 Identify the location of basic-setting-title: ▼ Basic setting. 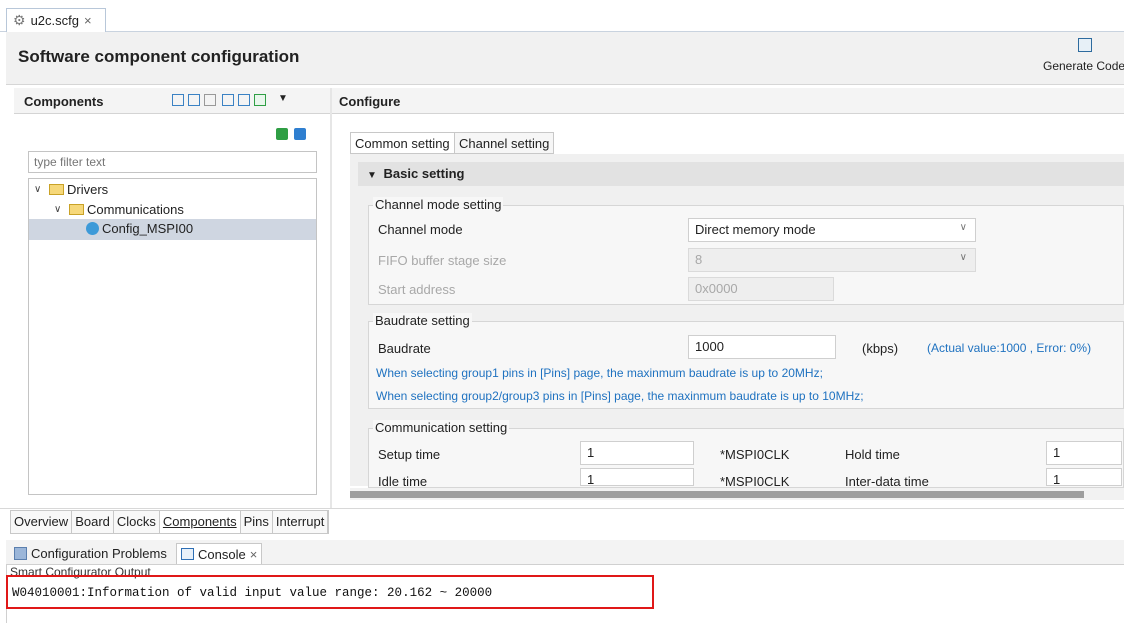
(415, 173).